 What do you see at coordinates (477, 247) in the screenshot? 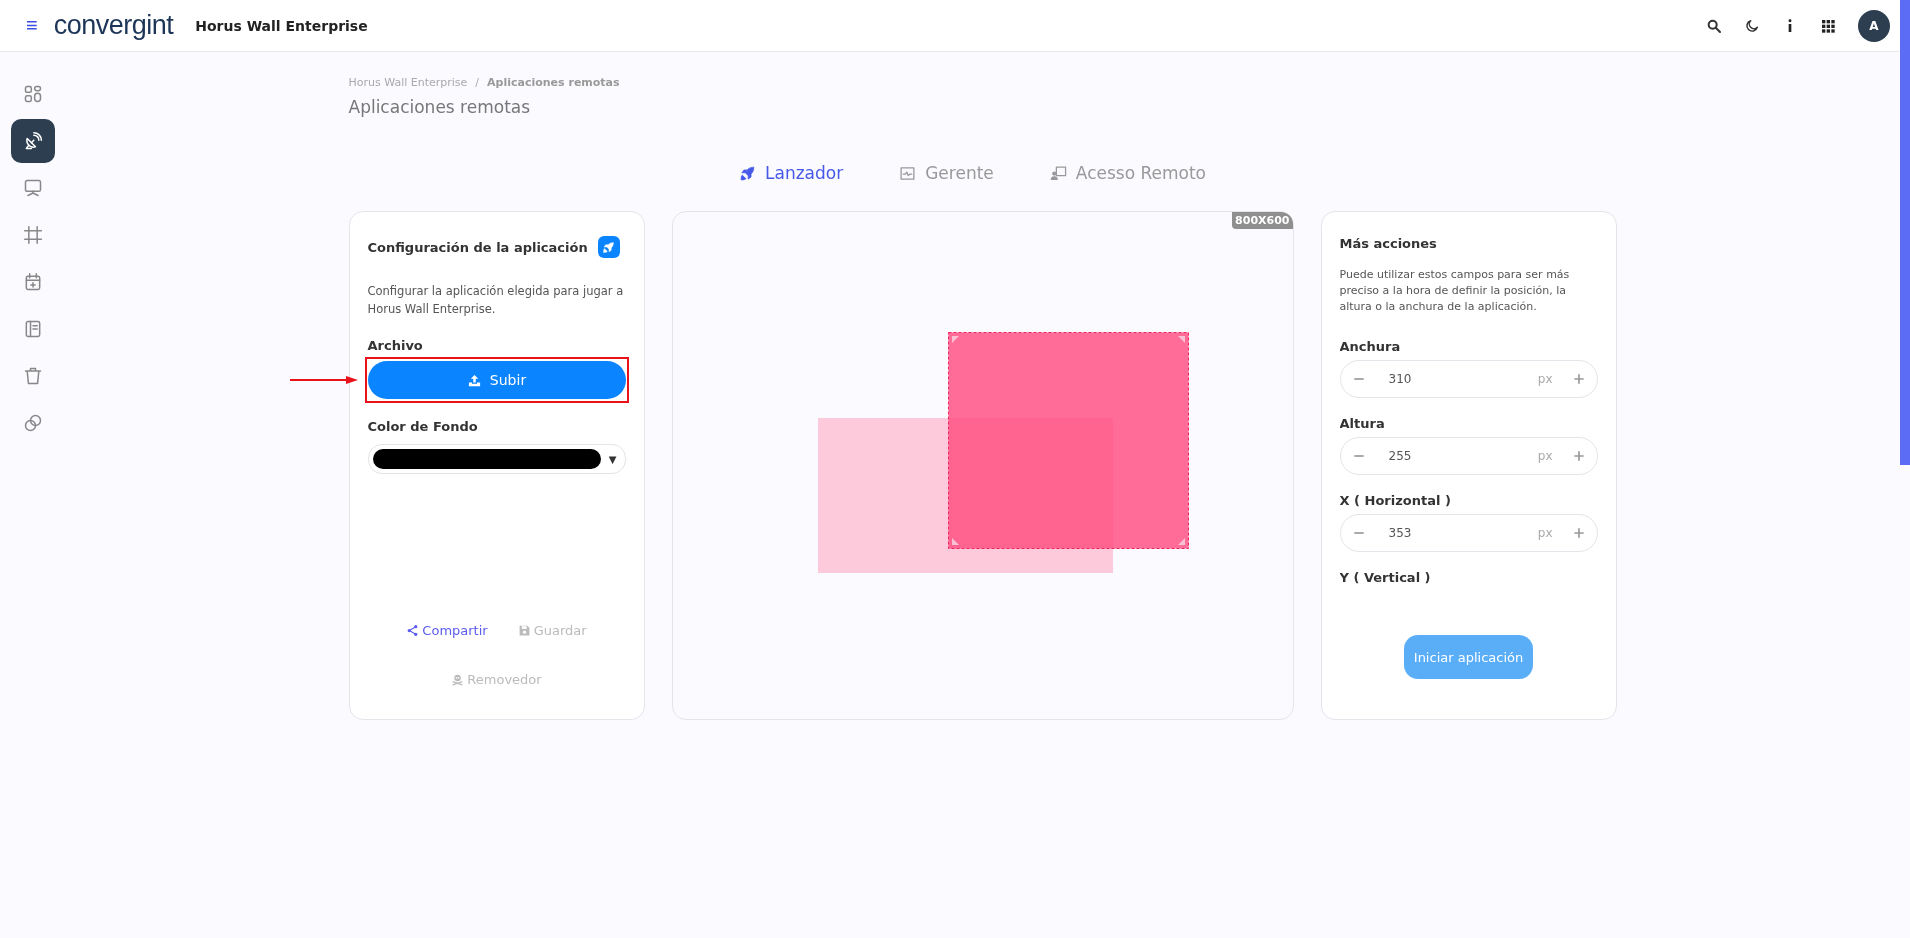
I see `card-title: Configuración de la aplicación` at bounding box center [477, 247].